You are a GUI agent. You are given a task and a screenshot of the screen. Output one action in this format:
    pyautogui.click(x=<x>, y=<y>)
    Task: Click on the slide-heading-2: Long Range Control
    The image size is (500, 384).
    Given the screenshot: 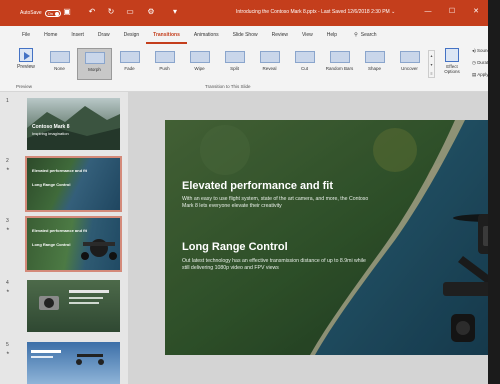 What is the action you would take?
    pyautogui.click(x=235, y=247)
    